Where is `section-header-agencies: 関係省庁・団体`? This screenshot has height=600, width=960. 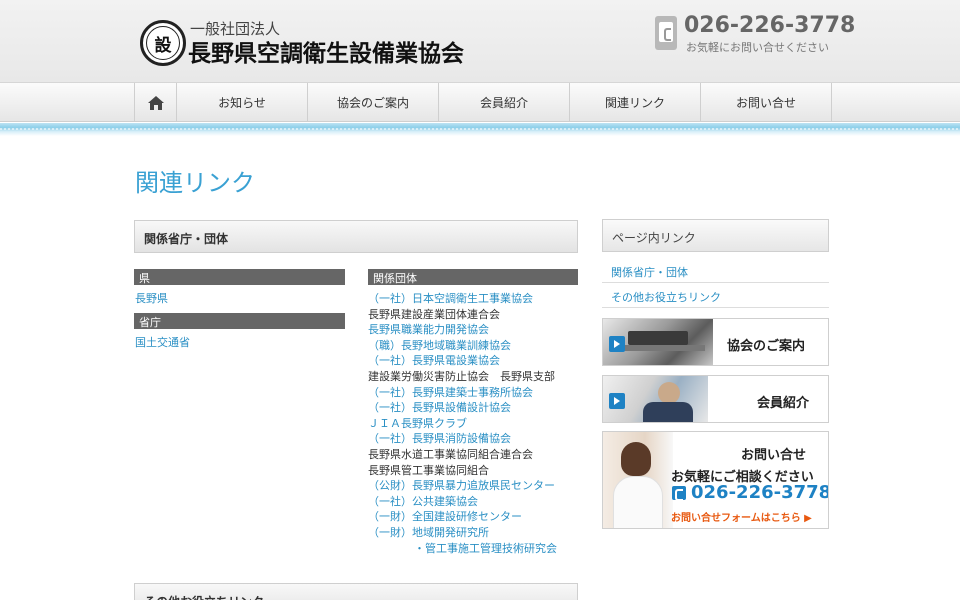 section-header-agencies: 関係省庁・団体 is located at coordinates (356, 236).